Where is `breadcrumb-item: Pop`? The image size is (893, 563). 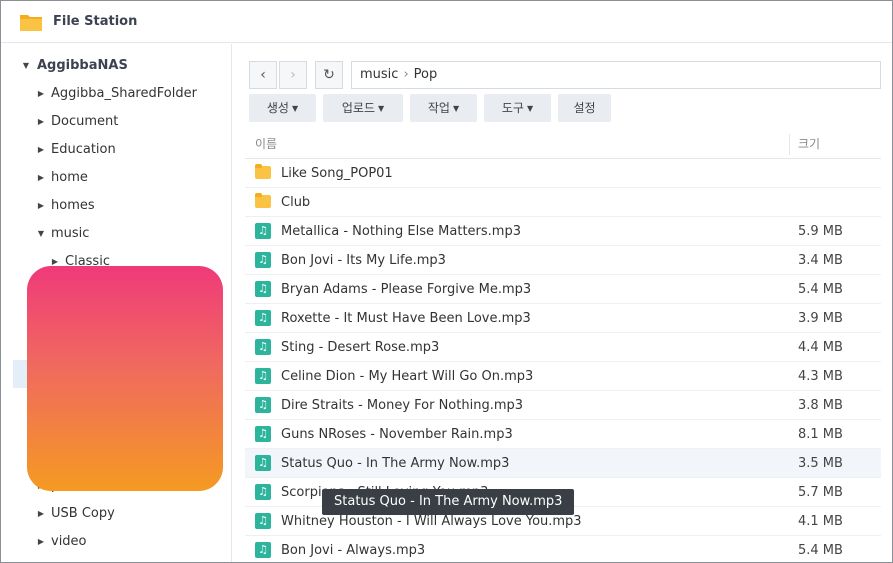
breadcrumb-item: Pop is located at coordinates (426, 74).